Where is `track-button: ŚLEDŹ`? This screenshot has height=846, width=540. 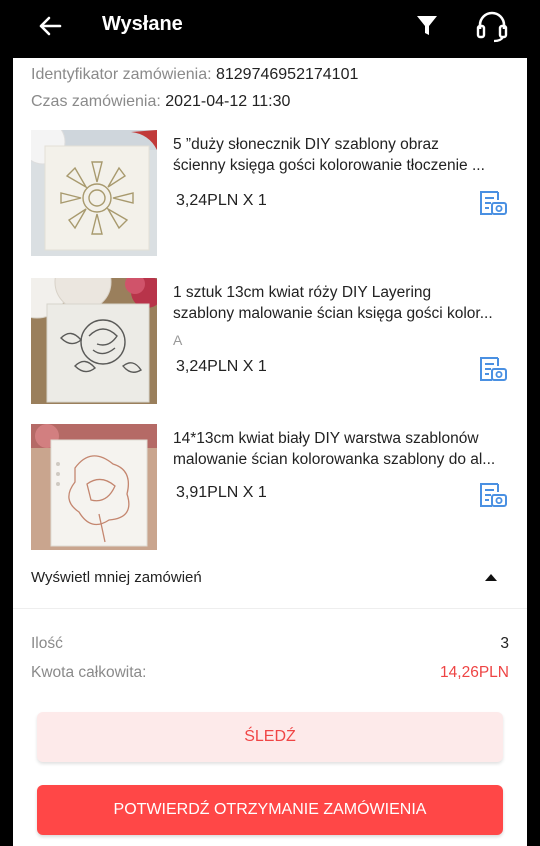 track-button: ŚLEDŹ is located at coordinates (270, 737).